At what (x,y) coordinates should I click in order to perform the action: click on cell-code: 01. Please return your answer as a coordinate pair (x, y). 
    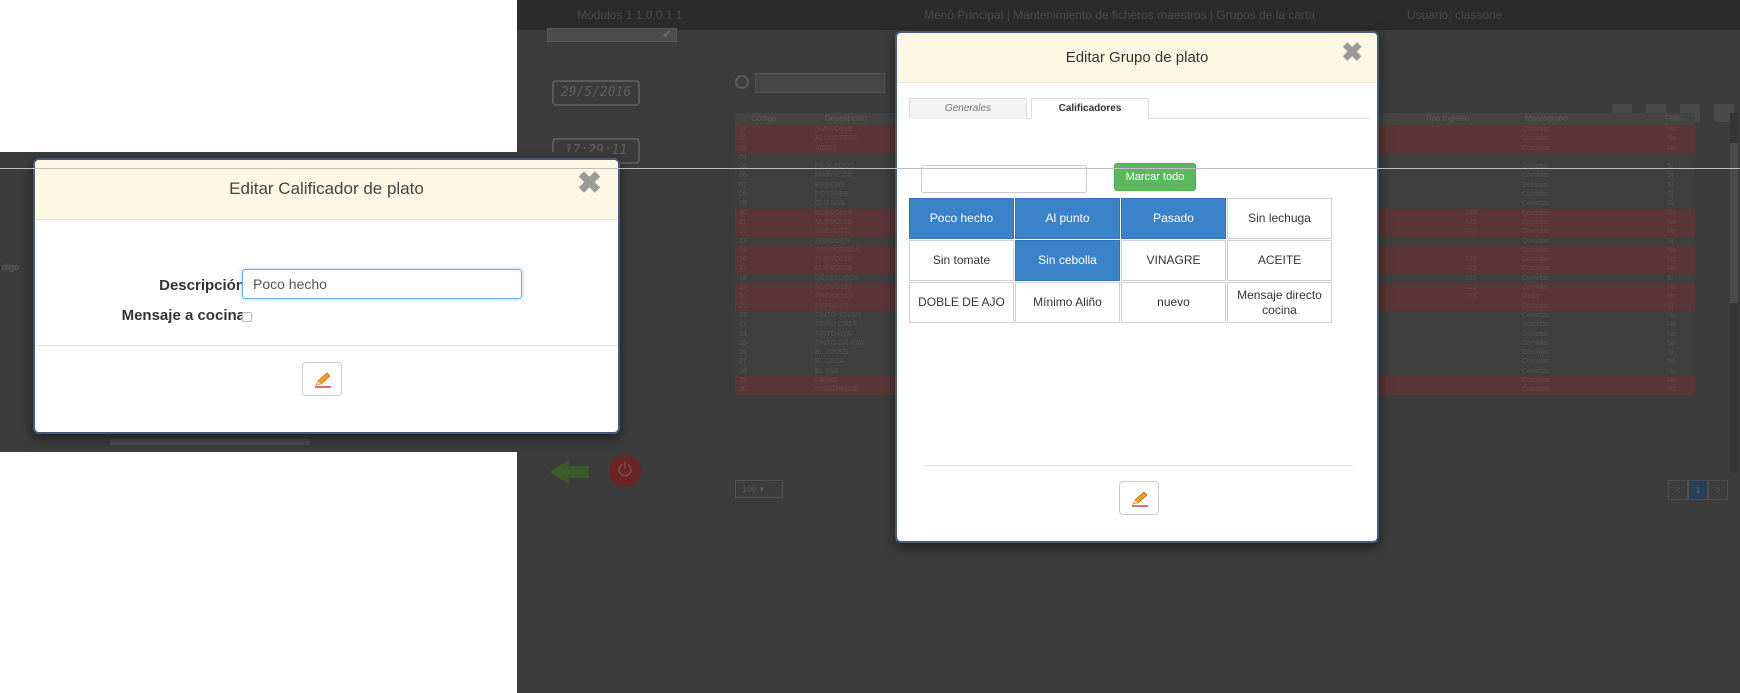
    Looking at the image, I should click on (743, 129).